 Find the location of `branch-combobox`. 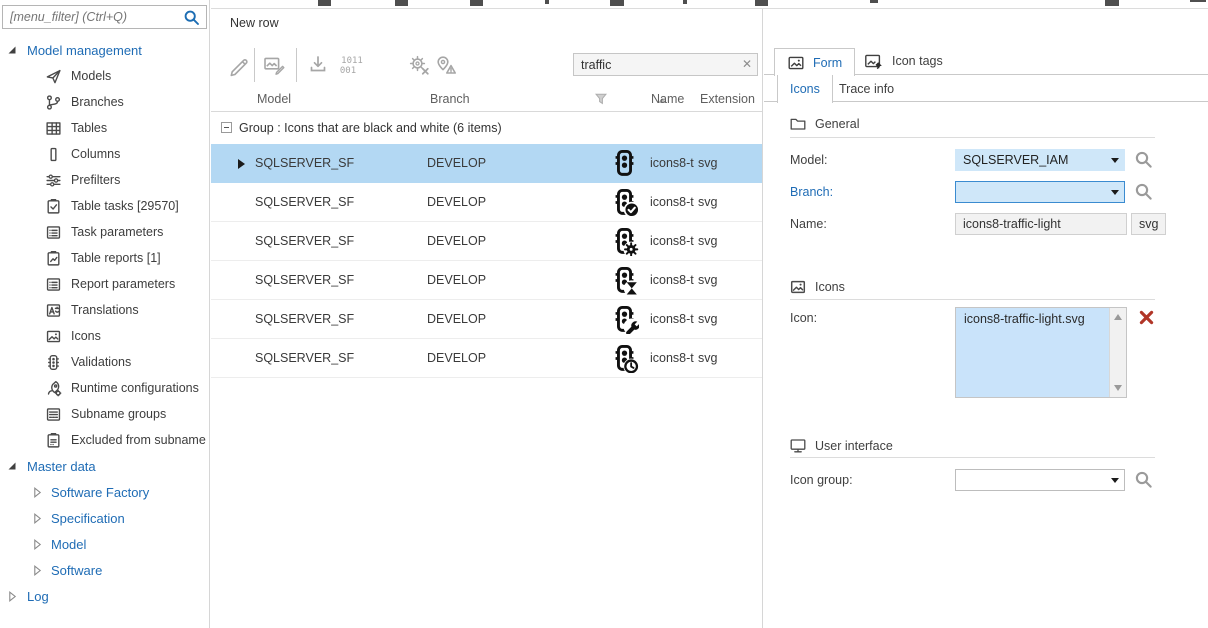

branch-combobox is located at coordinates (1040, 192).